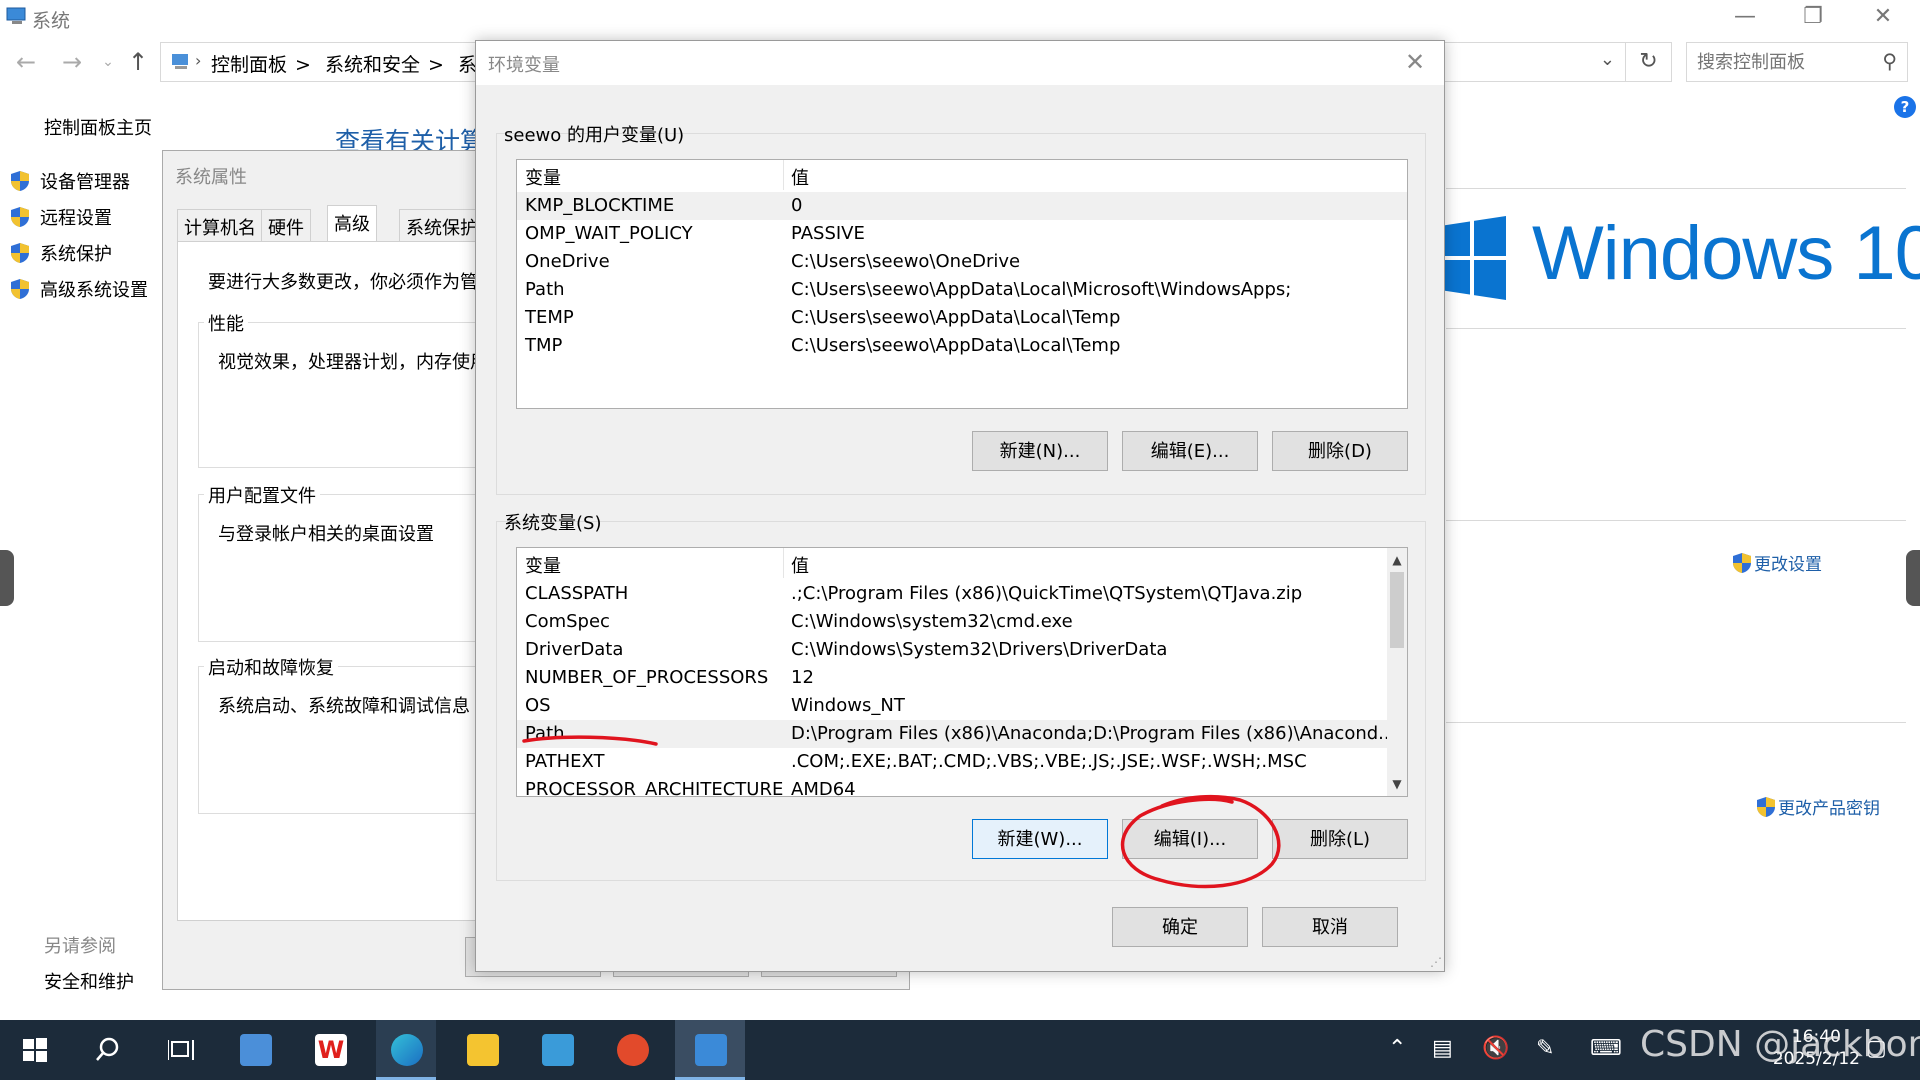 This screenshot has height=1080, width=1920. Describe the element at coordinates (482, 1050) in the screenshot. I see `file-explorer-icon` at that location.